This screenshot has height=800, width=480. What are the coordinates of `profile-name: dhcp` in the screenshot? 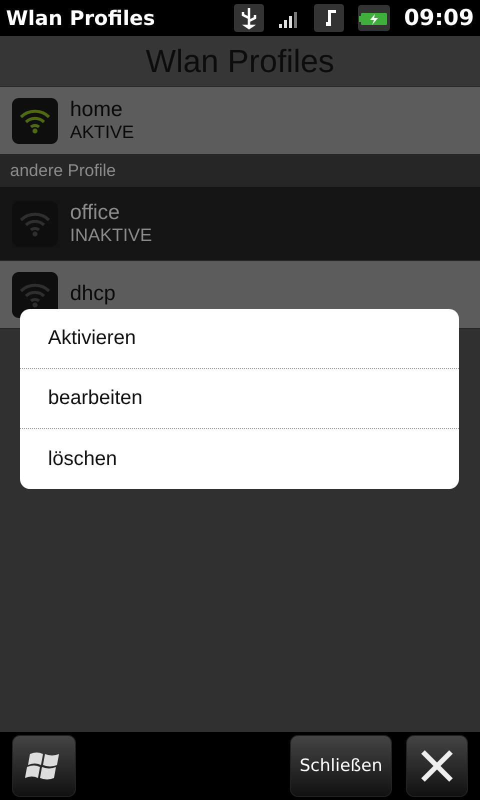 It's located at (93, 294).